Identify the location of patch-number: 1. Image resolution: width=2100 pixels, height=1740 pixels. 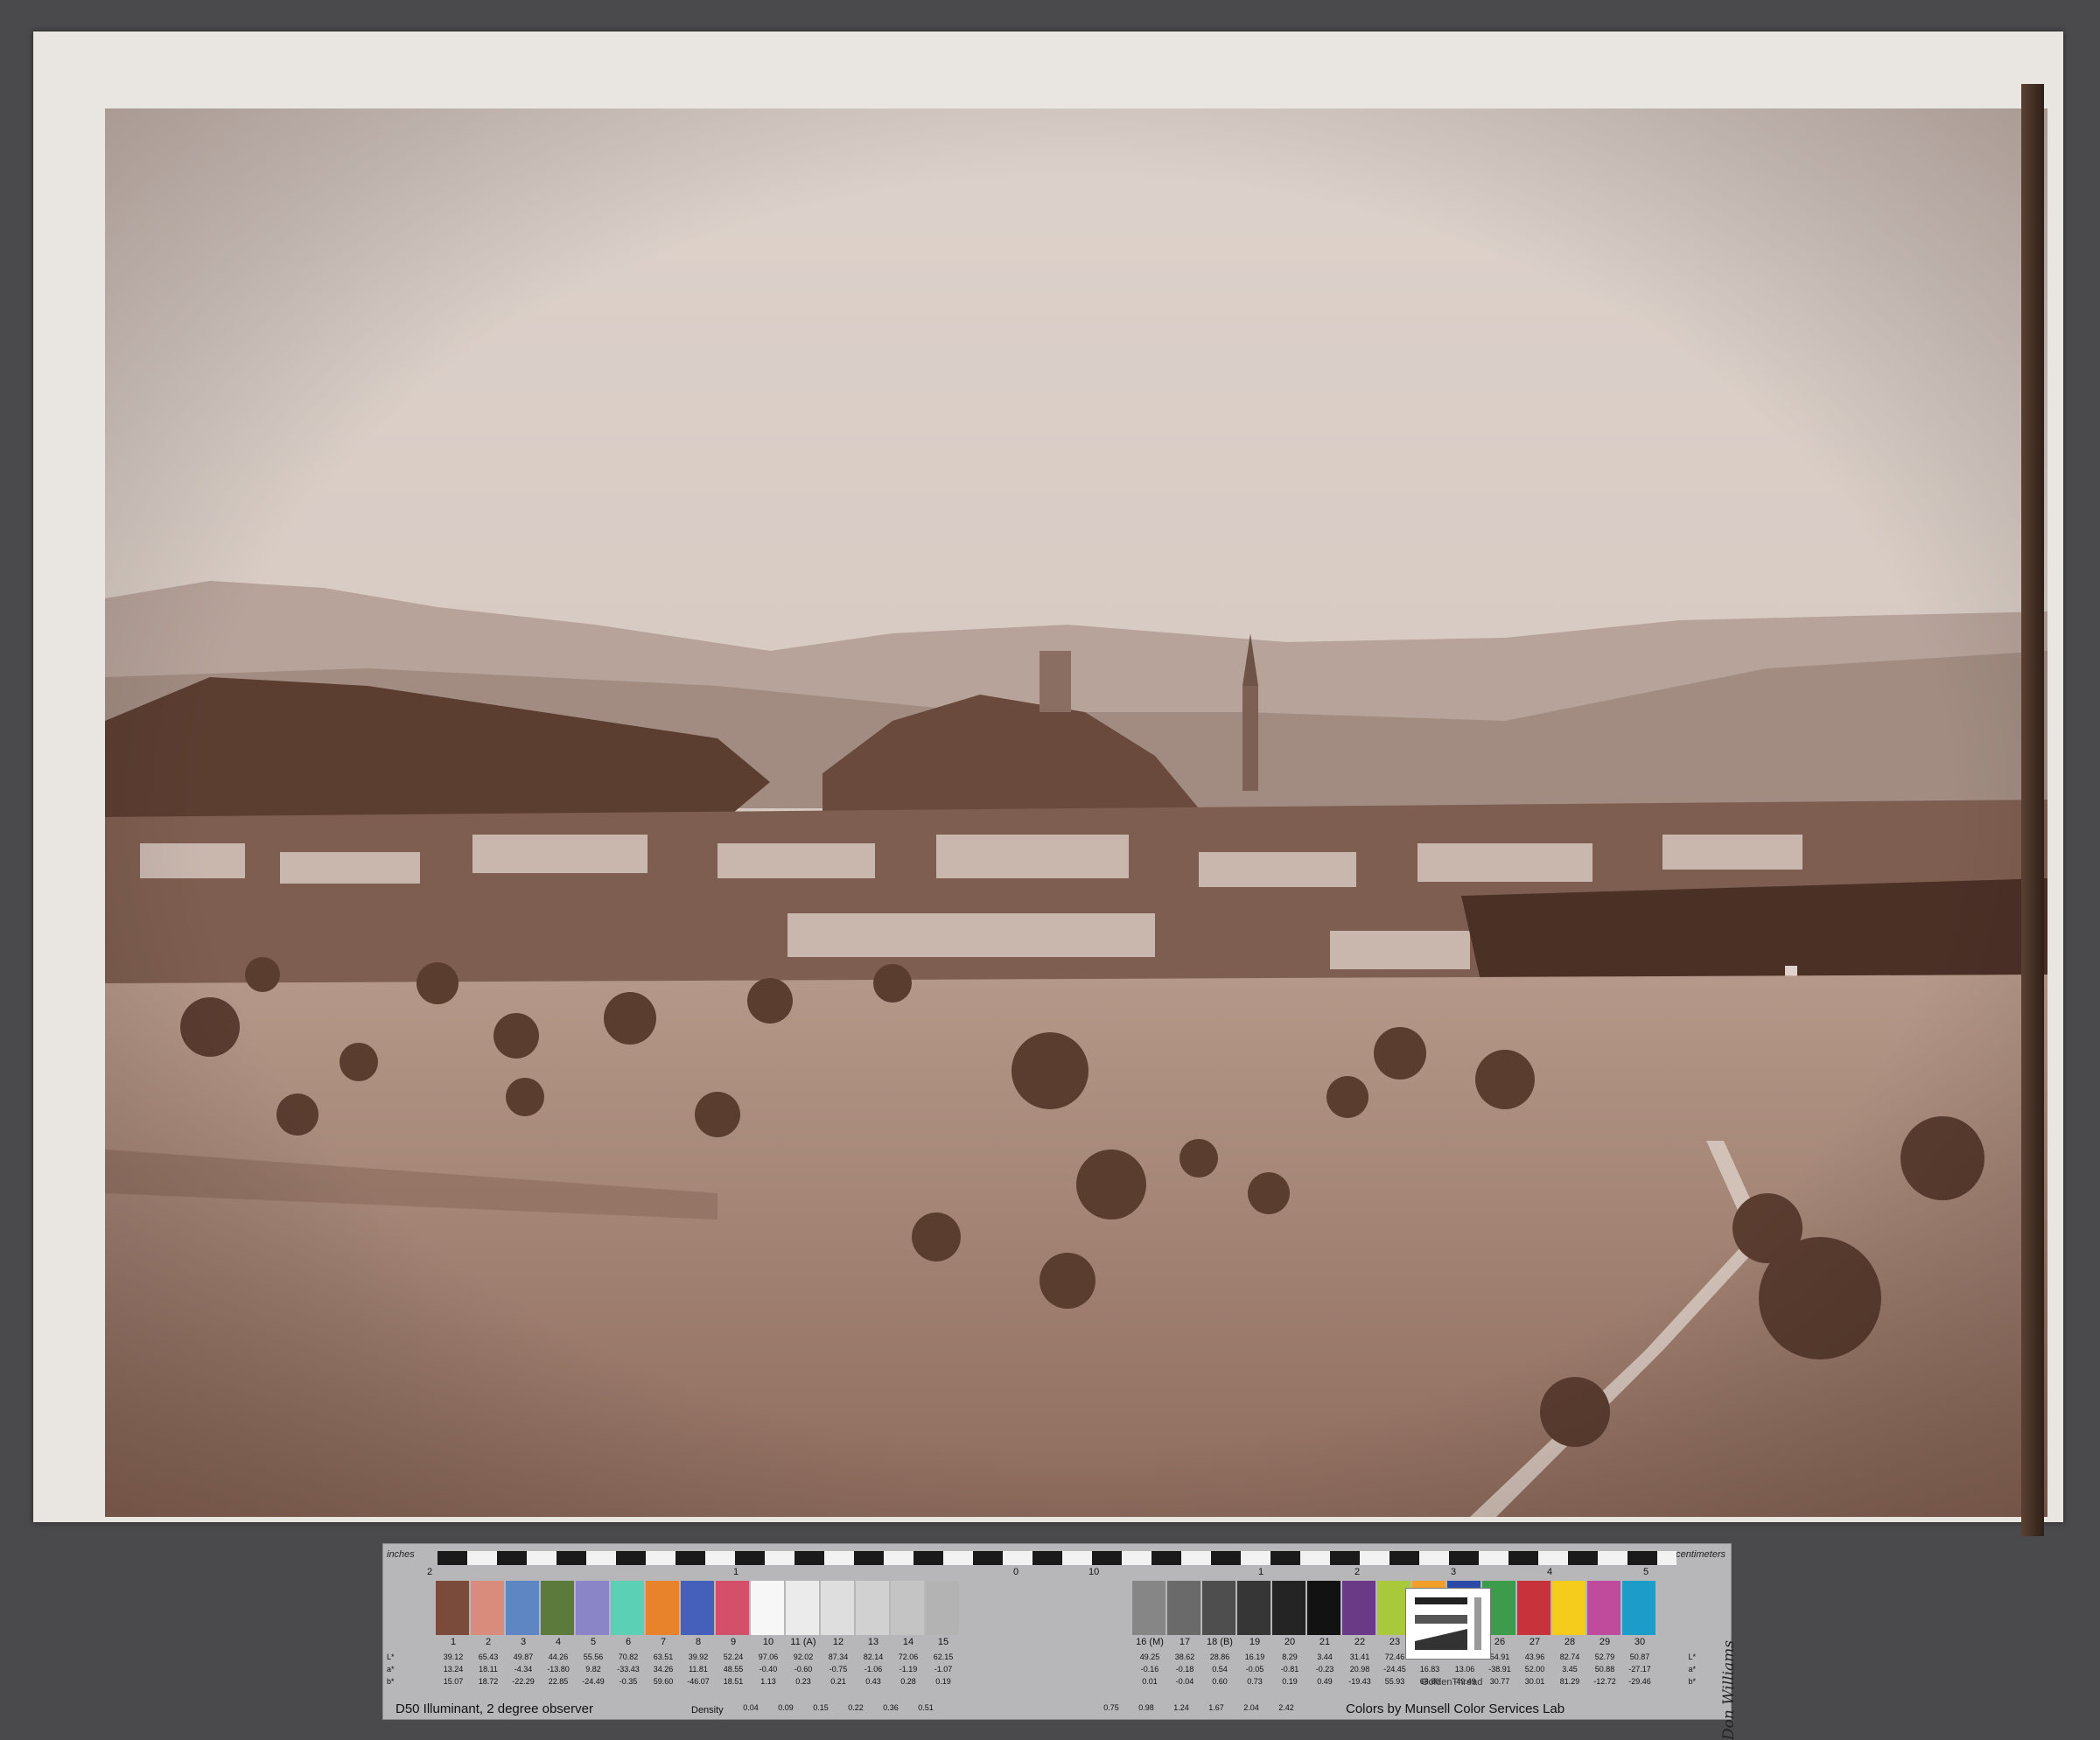
(453, 1642).